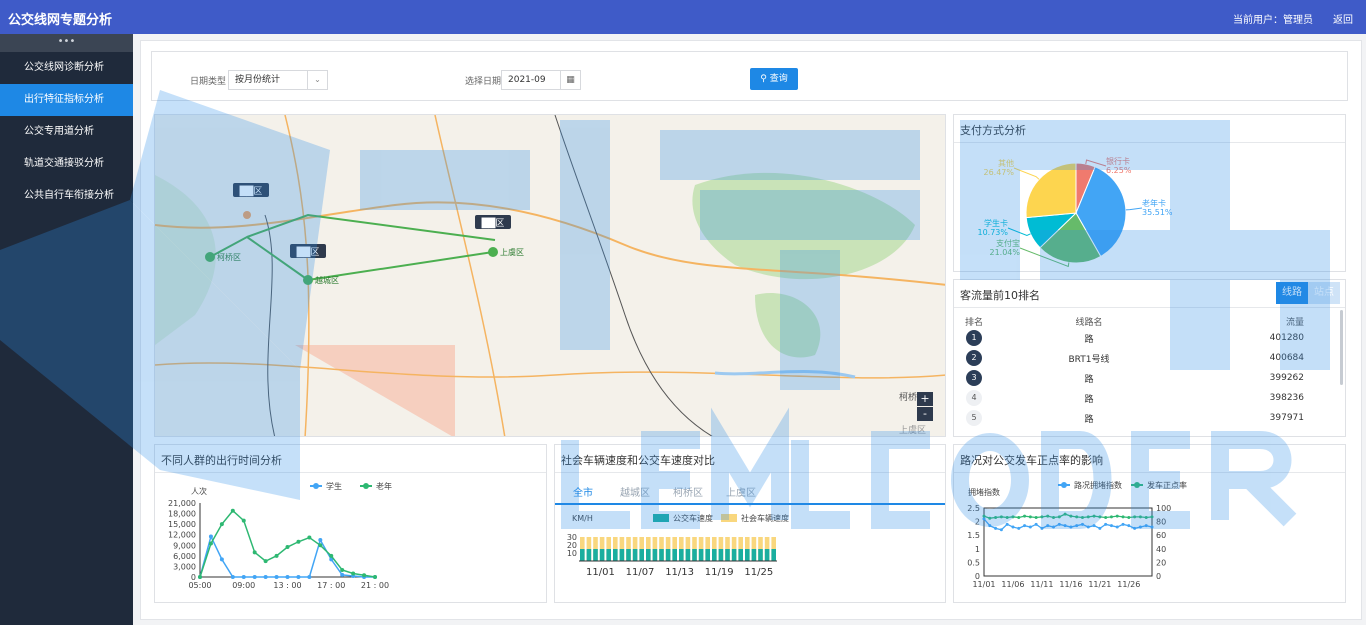 The width and height of the screenshot is (1366, 625). What do you see at coordinates (327, 280) in the screenshot?
I see `map-label-yuecheng: 越城区` at bounding box center [327, 280].